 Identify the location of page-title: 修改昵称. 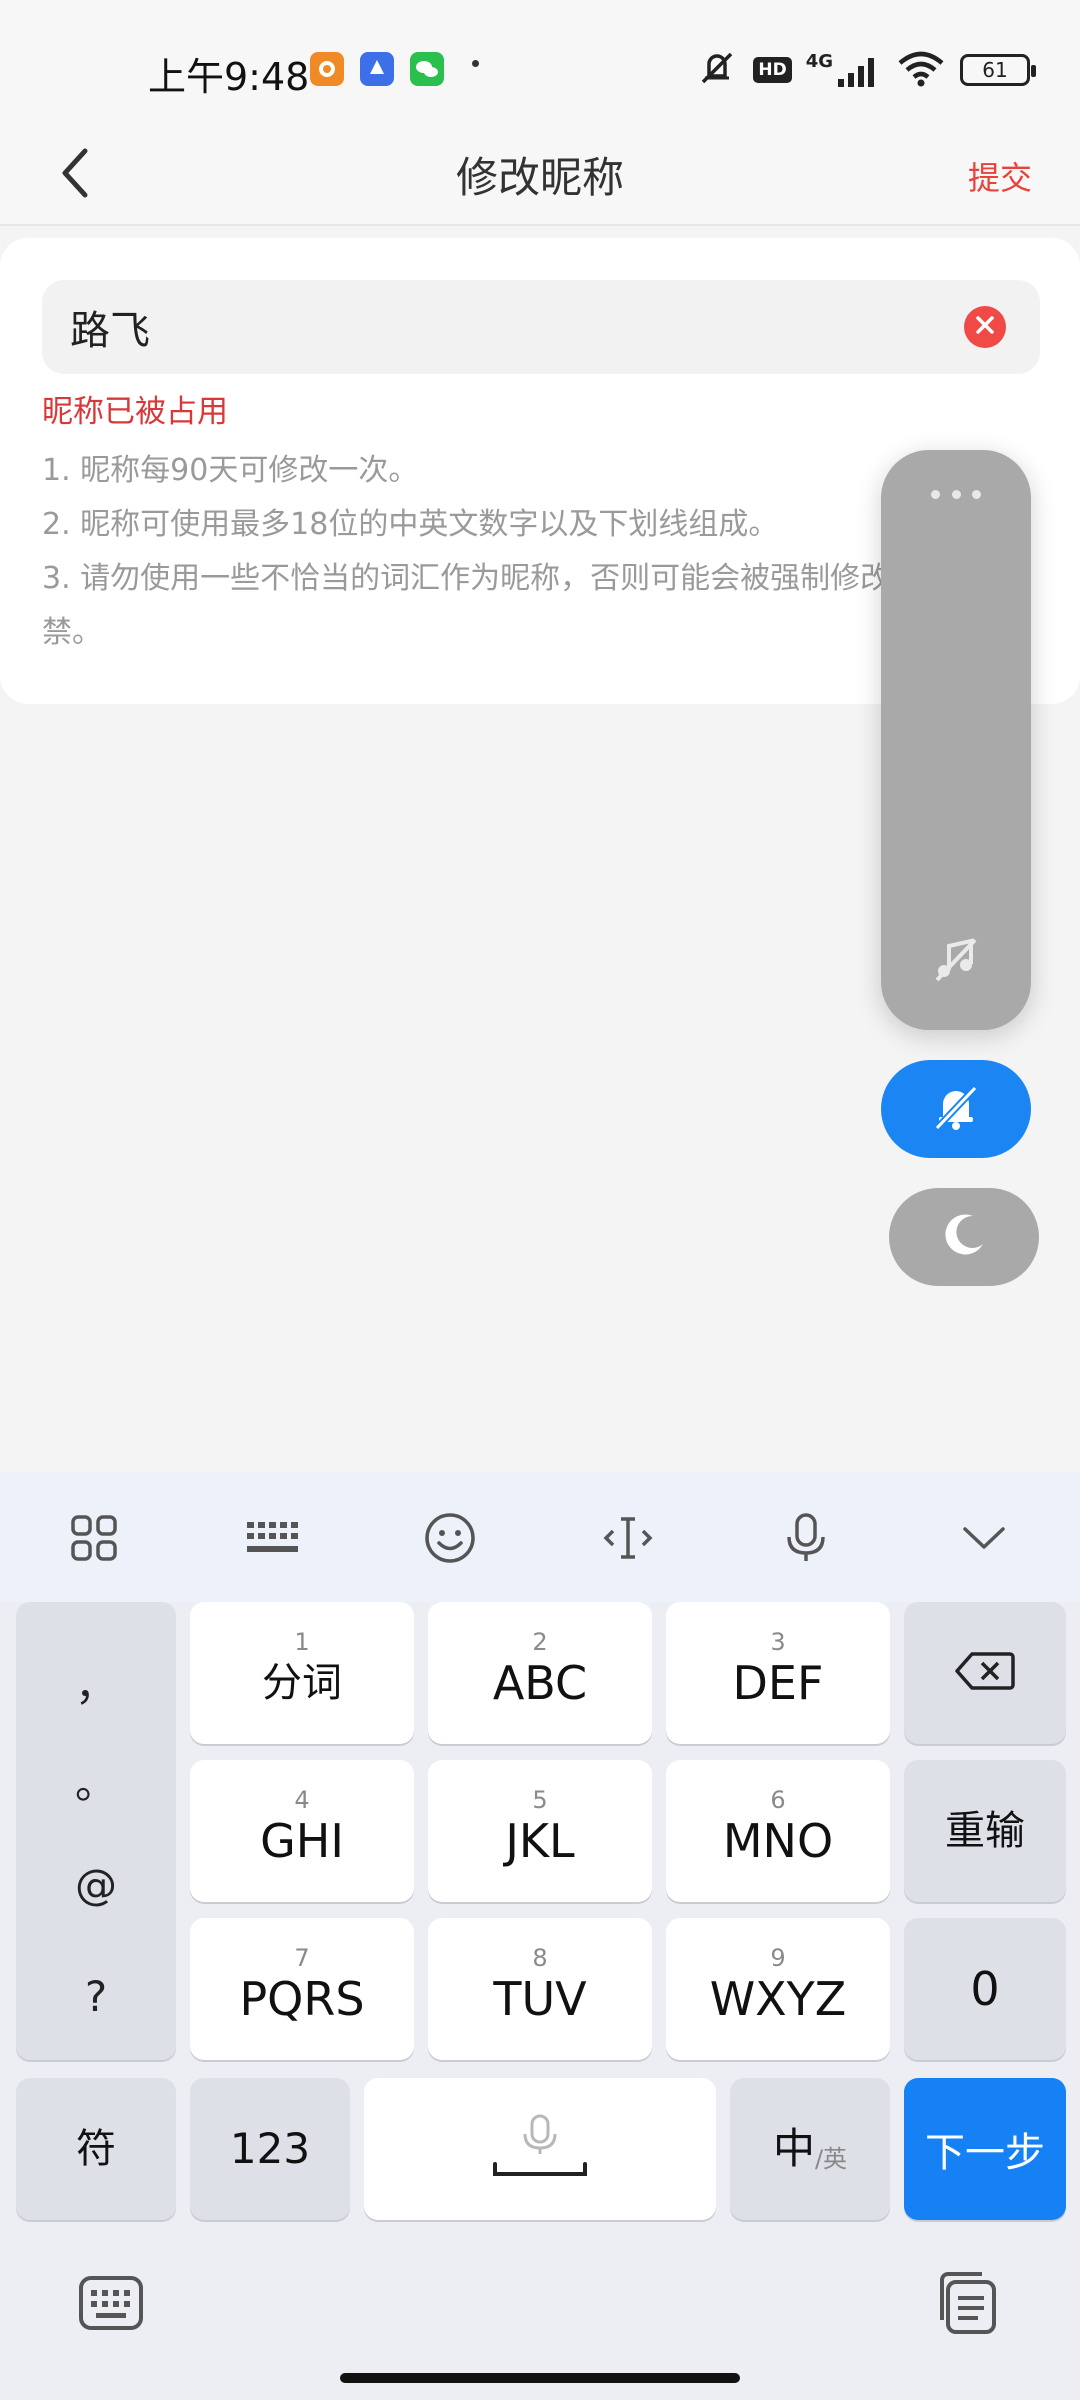
(539, 177).